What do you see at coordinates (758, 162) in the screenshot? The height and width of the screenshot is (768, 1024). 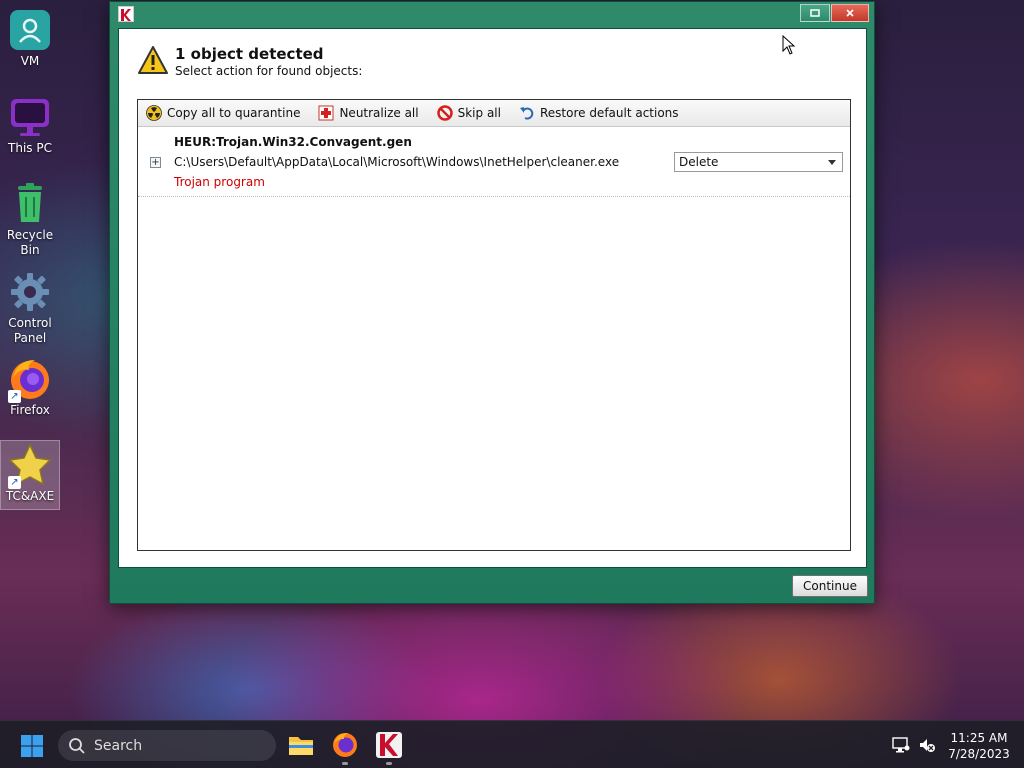 I see `action-dropdown: Delete` at bounding box center [758, 162].